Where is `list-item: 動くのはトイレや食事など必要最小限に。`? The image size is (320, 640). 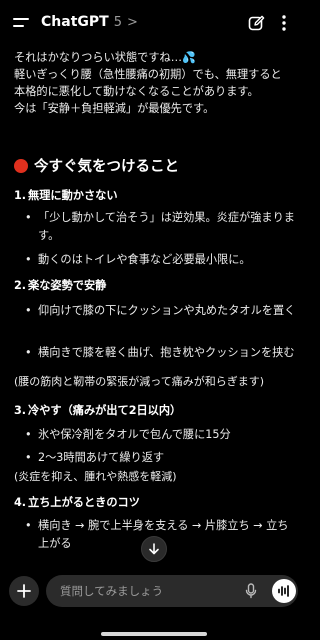 list-item: 動くのはトイレや食事など必要最小限に。 is located at coordinates (162, 260).